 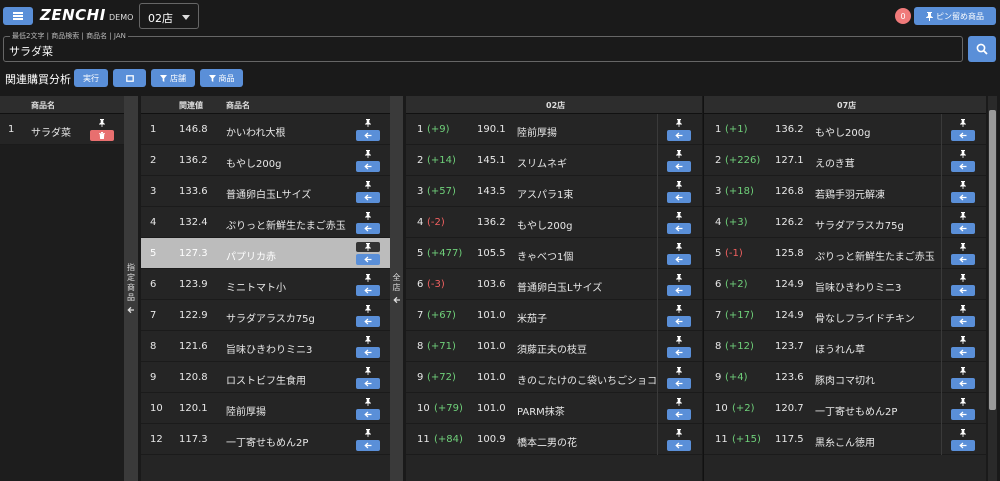 I want to click on table-row: 12 117.3 一丁寄せもめん2P, so click(x=265, y=439).